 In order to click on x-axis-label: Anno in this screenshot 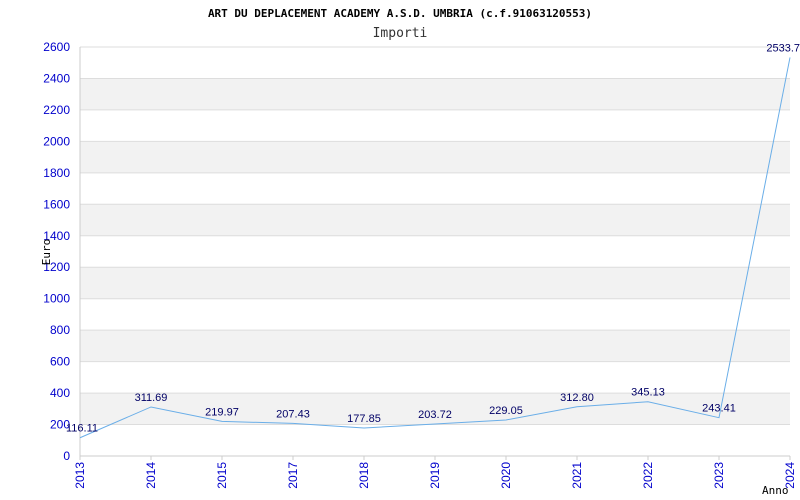, I will do `click(775, 490)`.